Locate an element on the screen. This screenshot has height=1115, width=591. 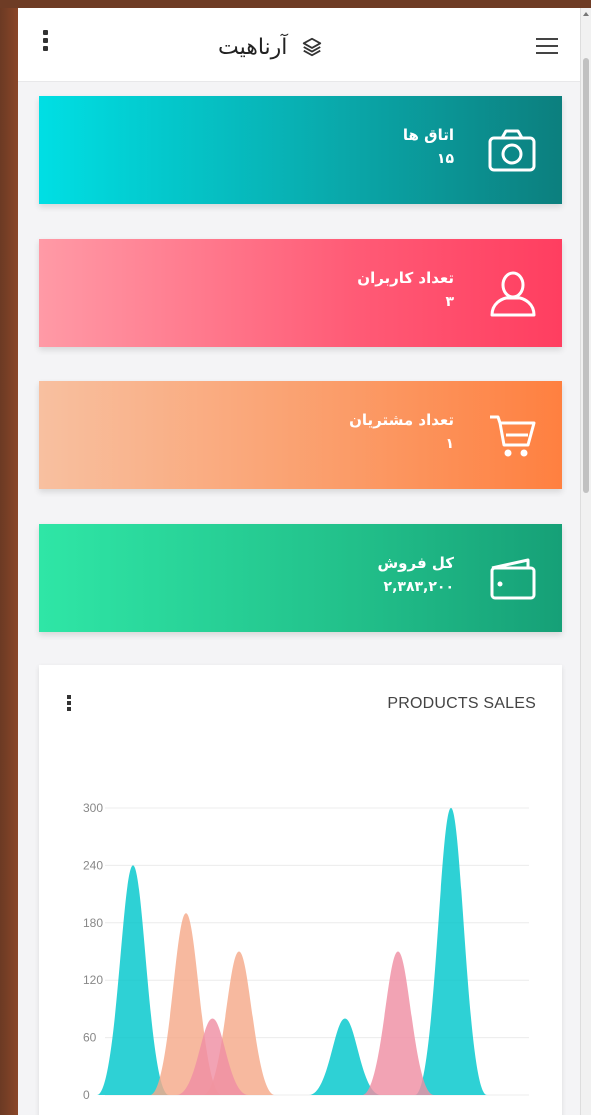
stat-text: اتاق ها ۱۵ is located at coordinates (428, 148).